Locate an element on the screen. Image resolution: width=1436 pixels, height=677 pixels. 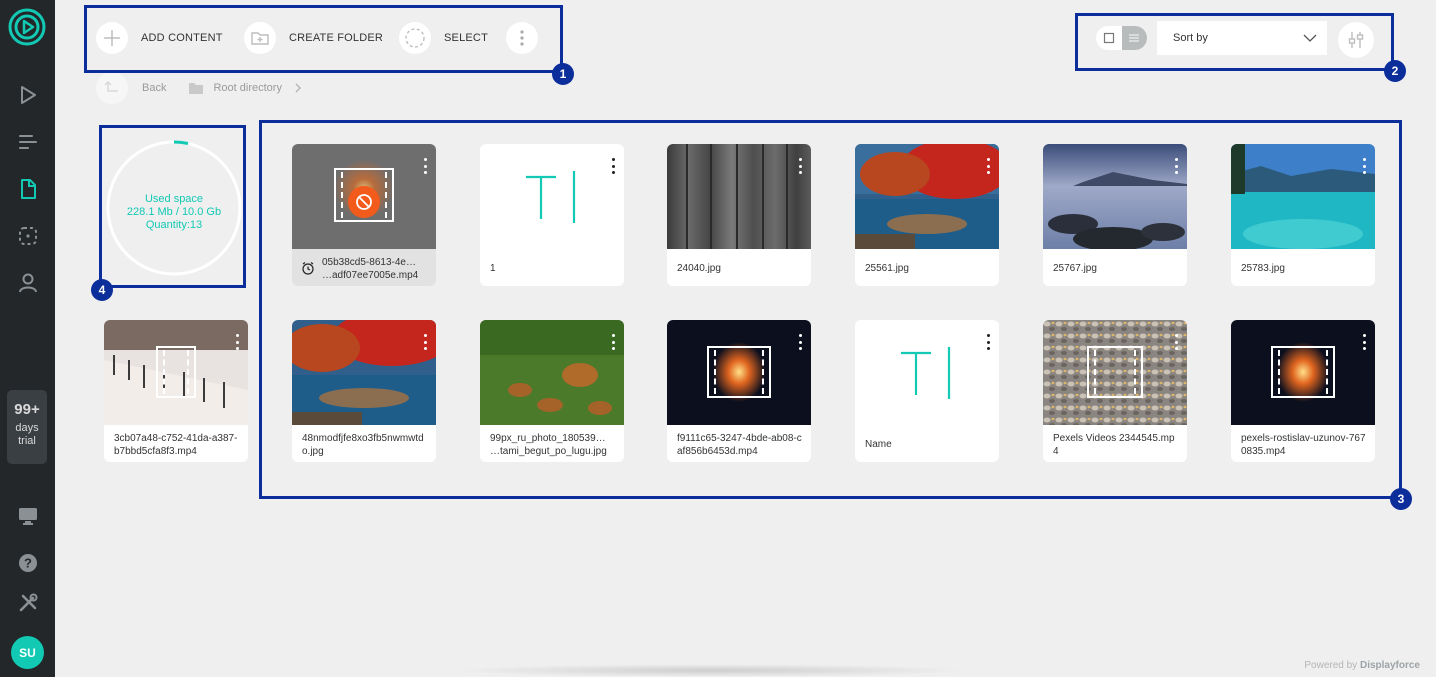
card-menu-button is located at coordinates (237, 342).